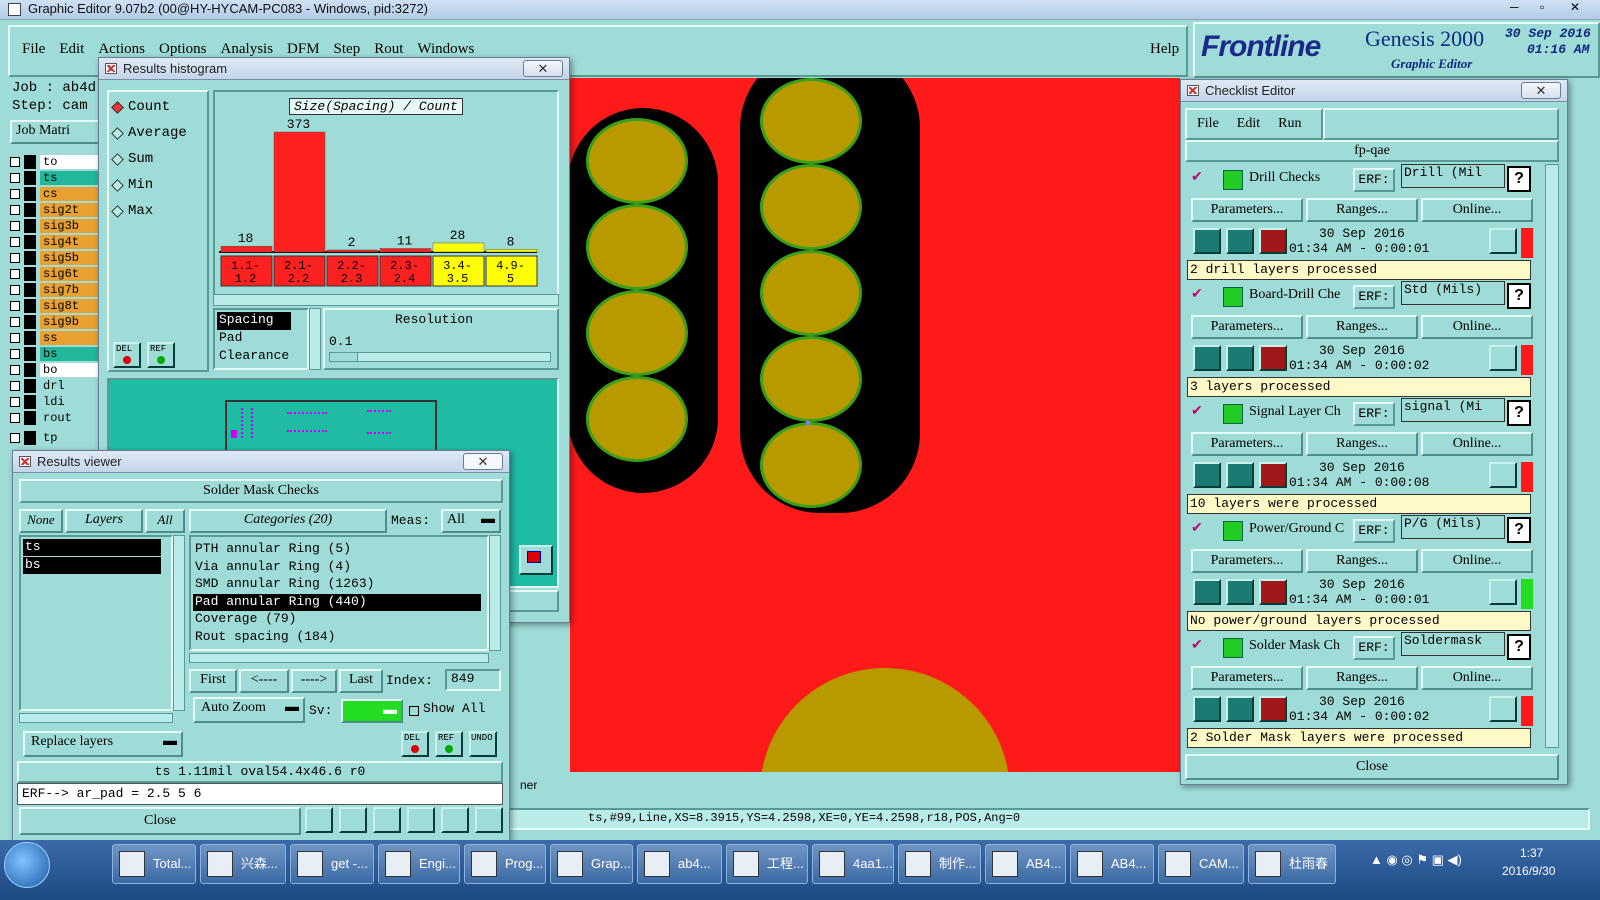 The image size is (1600, 900). What do you see at coordinates (1514, 7) in the screenshot?
I see `minimize-button: ─` at bounding box center [1514, 7].